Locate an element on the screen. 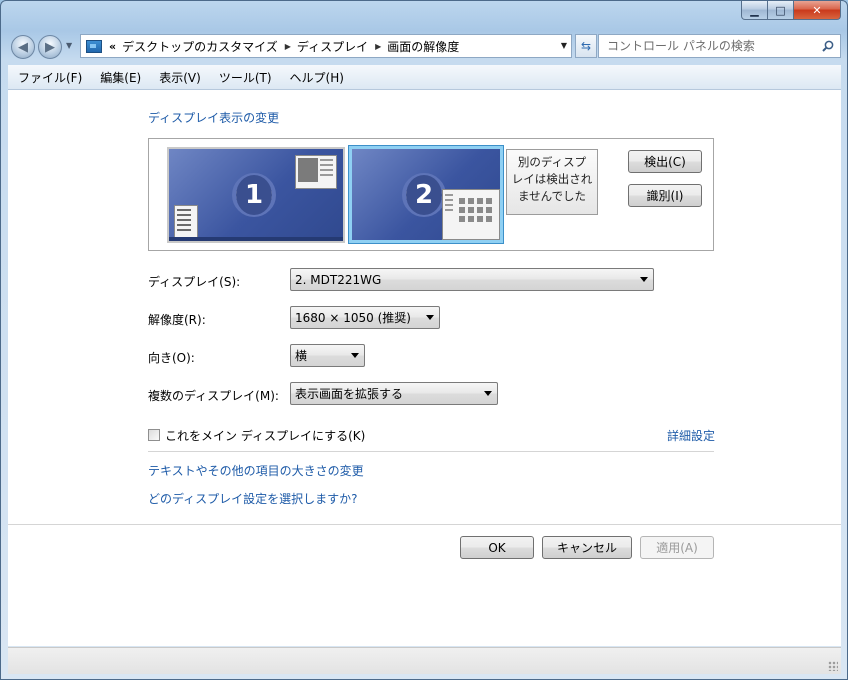 Image resolution: width=848 pixels, height=680 pixels. menu-help: ヘルプ(H) is located at coordinates (316, 77).